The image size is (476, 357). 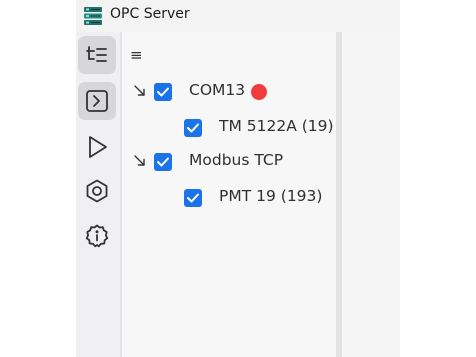 I want to click on console-button, so click(x=97, y=101).